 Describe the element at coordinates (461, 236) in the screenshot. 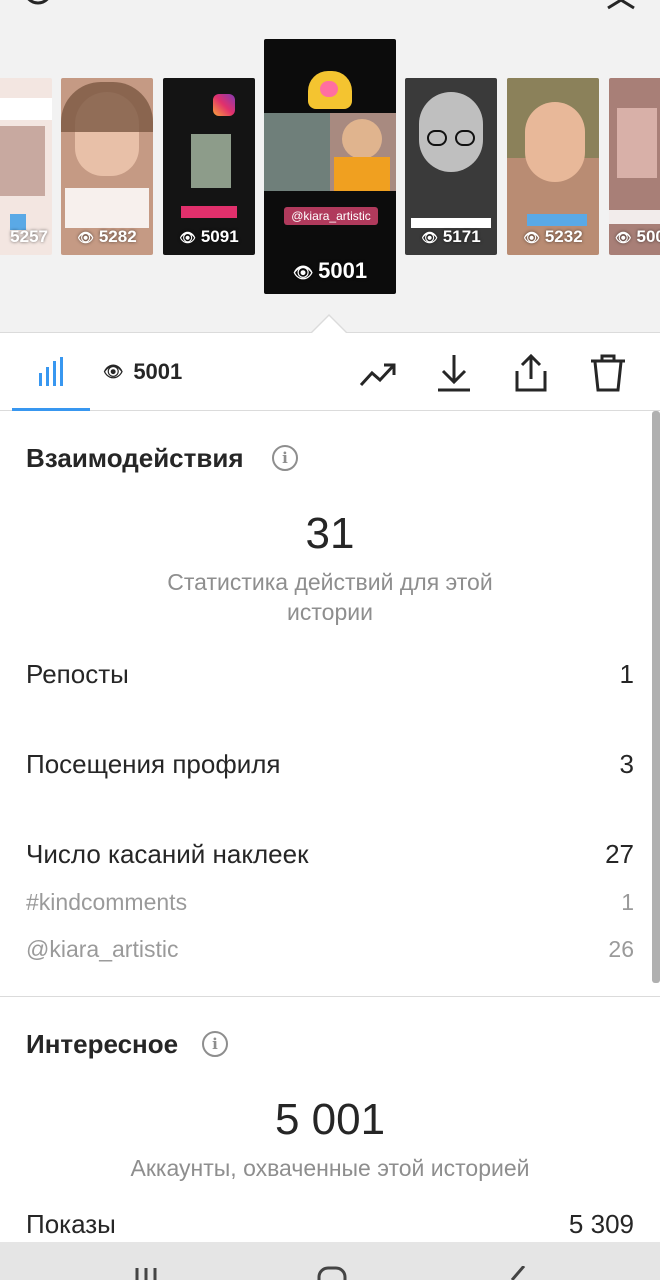

I see `story-view-count-value: 5171` at that location.